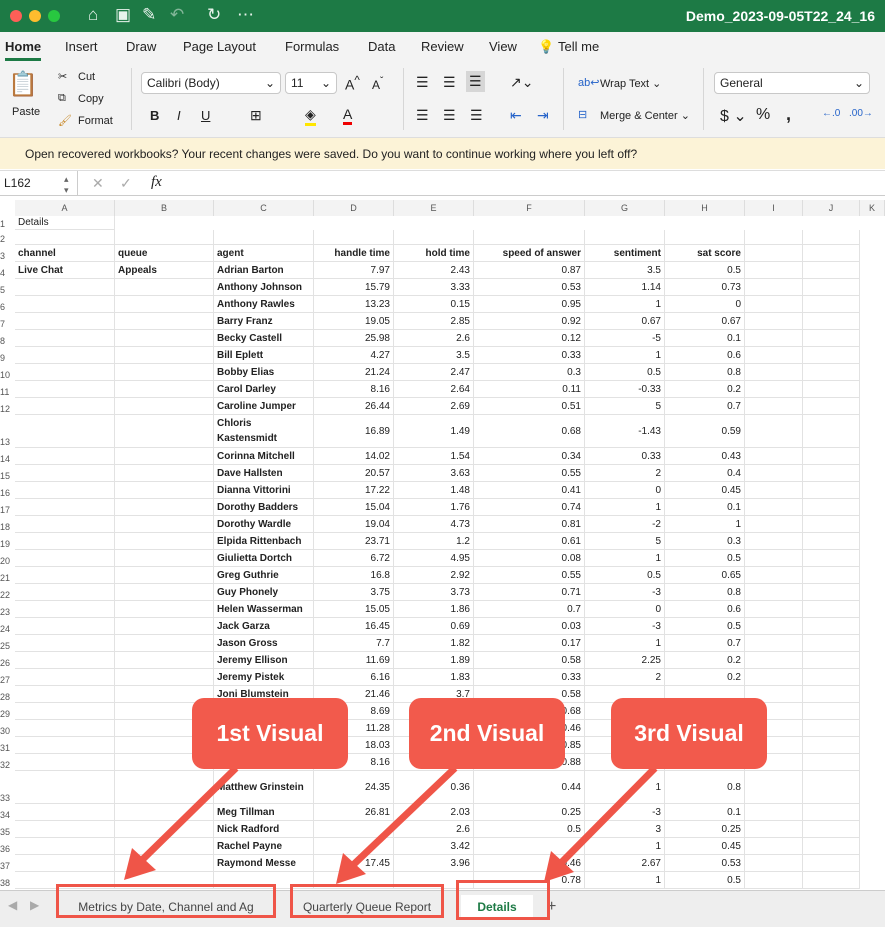  I want to click on callout-arrows, so click(391, 824).